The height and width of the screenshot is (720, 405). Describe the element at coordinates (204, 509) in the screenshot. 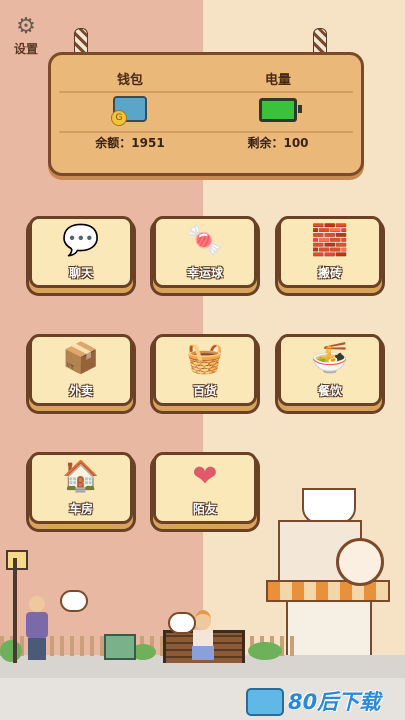

I see `tile-label: 陌友` at that location.